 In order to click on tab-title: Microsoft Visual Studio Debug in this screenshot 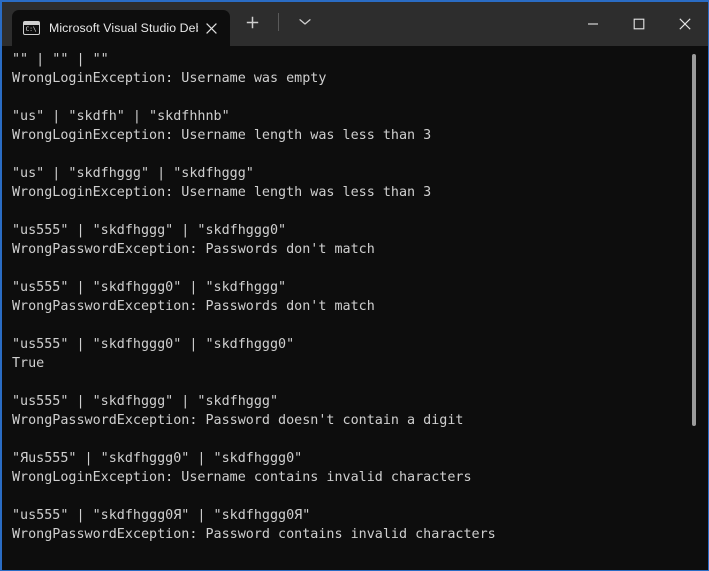, I will do `click(123, 28)`.